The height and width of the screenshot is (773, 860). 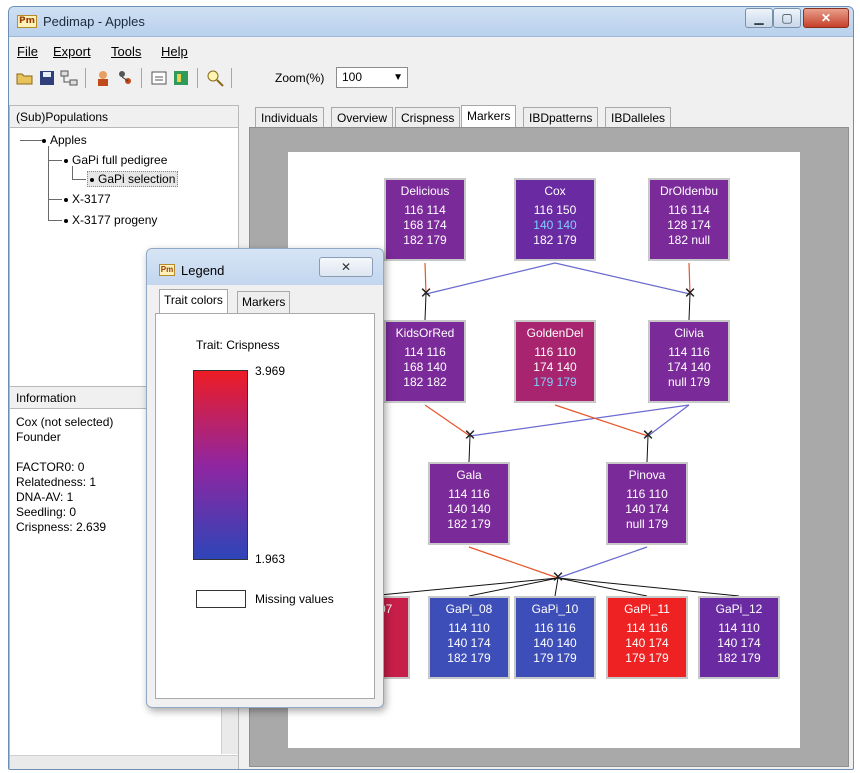 I want to click on info-line: Cox (not selected), so click(x=65, y=422).